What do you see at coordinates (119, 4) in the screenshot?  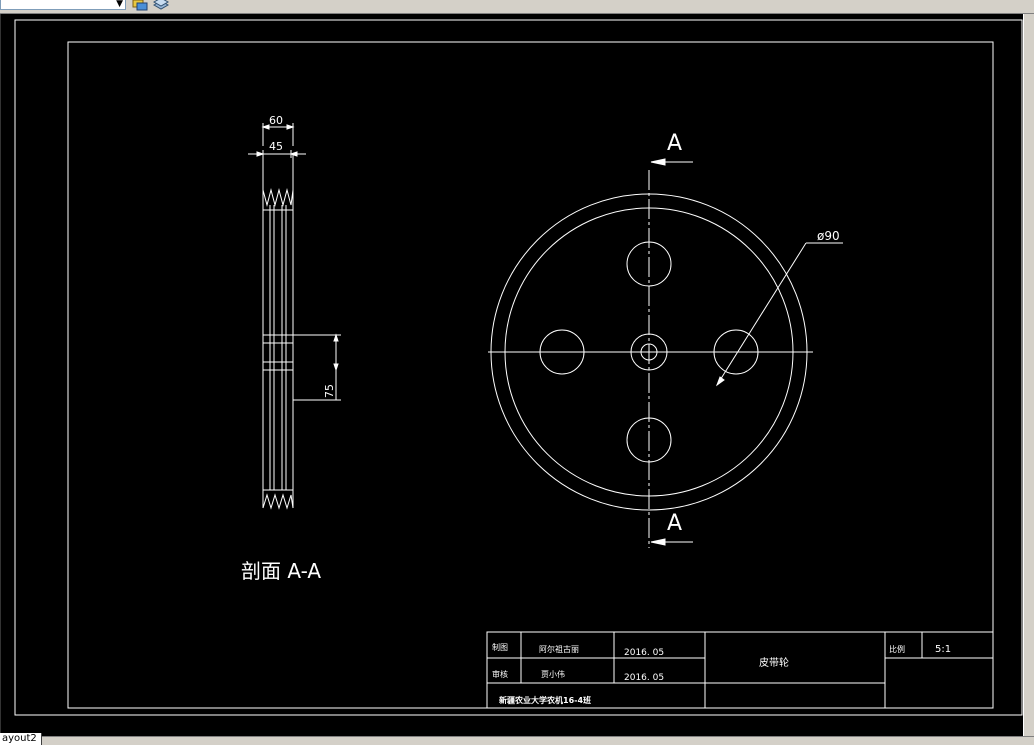 I see `chevron-down-icon: ▼` at bounding box center [119, 4].